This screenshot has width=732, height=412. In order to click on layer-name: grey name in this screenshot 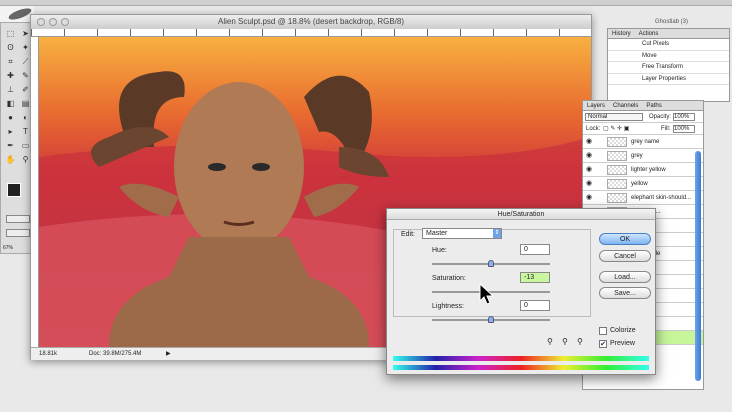, I will do `click(645, 142)`.